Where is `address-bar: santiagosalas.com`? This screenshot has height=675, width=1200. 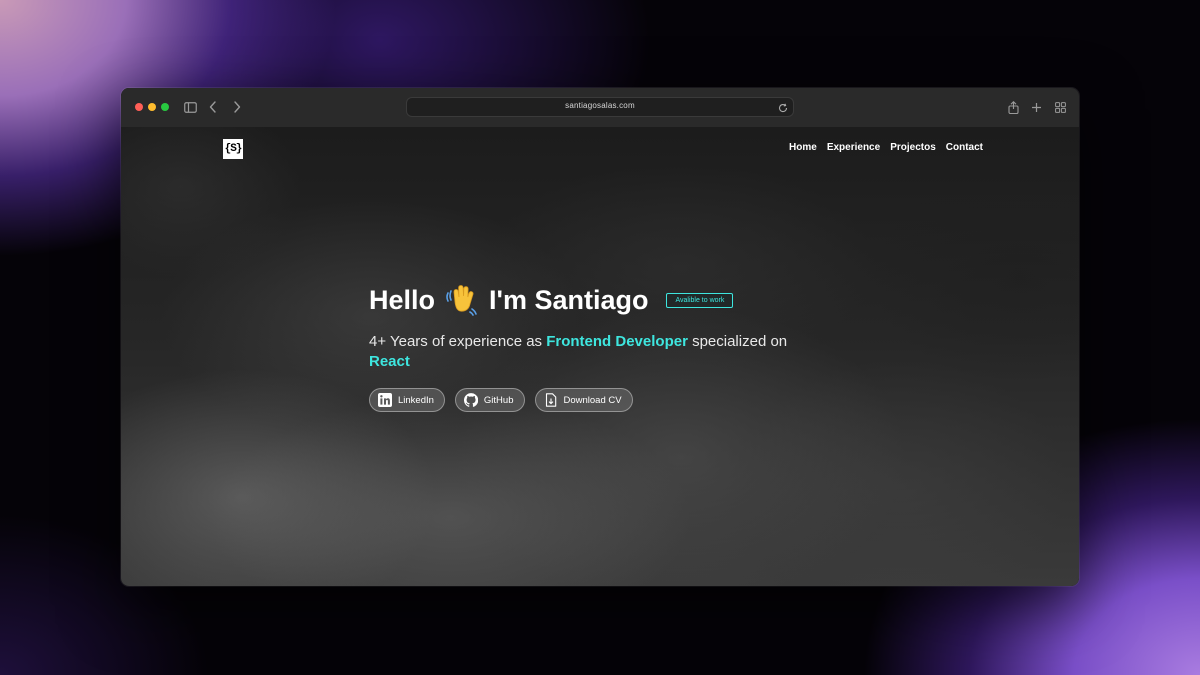 address-bar: santiagosalas.com is located at coordinates (600, 107).